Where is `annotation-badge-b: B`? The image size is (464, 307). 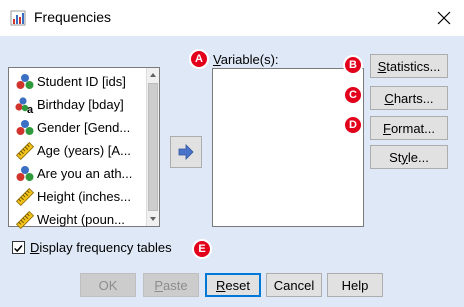 annotation-badge-b: B is located at coordinates (353, 65).